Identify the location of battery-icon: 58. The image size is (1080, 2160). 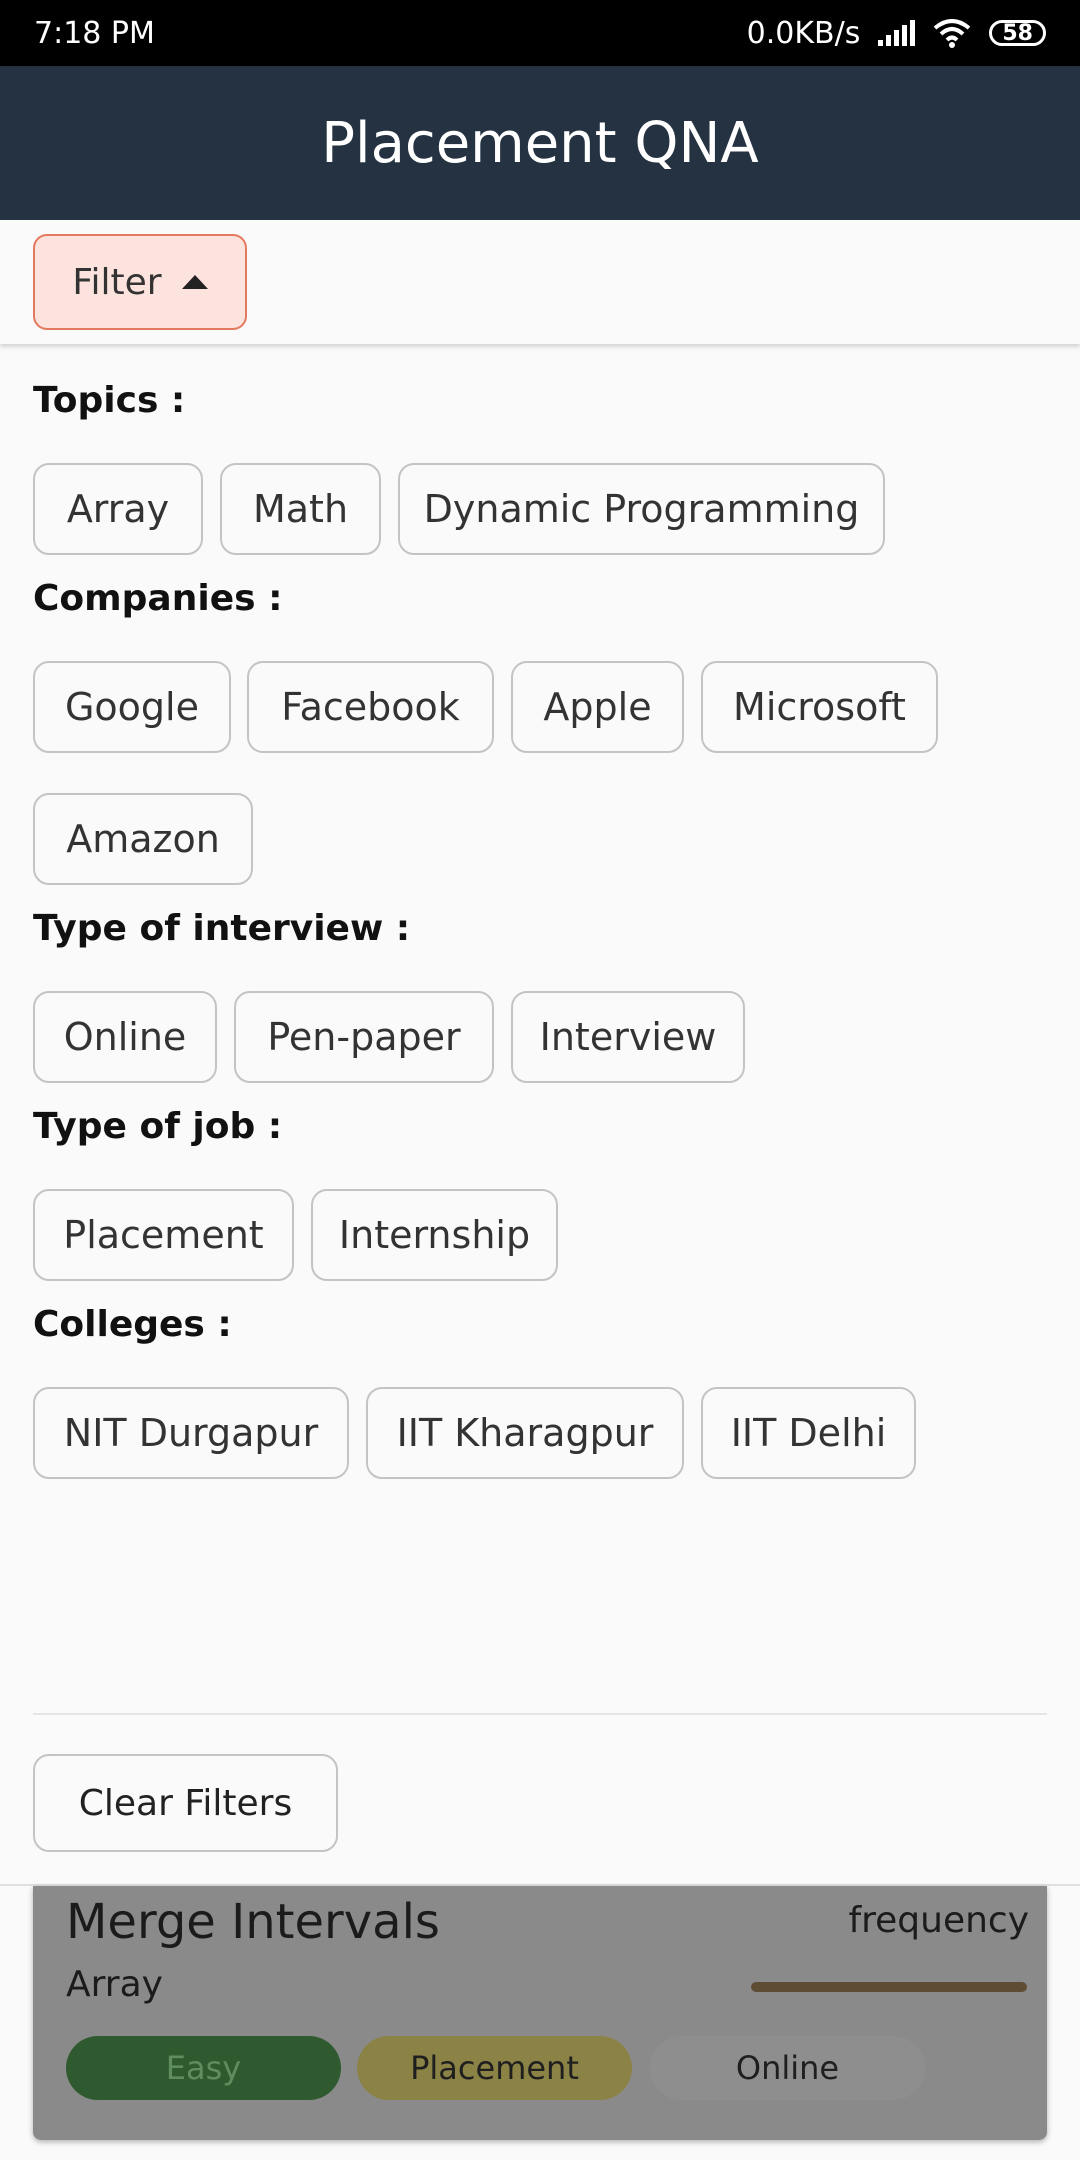
(1017, 33).